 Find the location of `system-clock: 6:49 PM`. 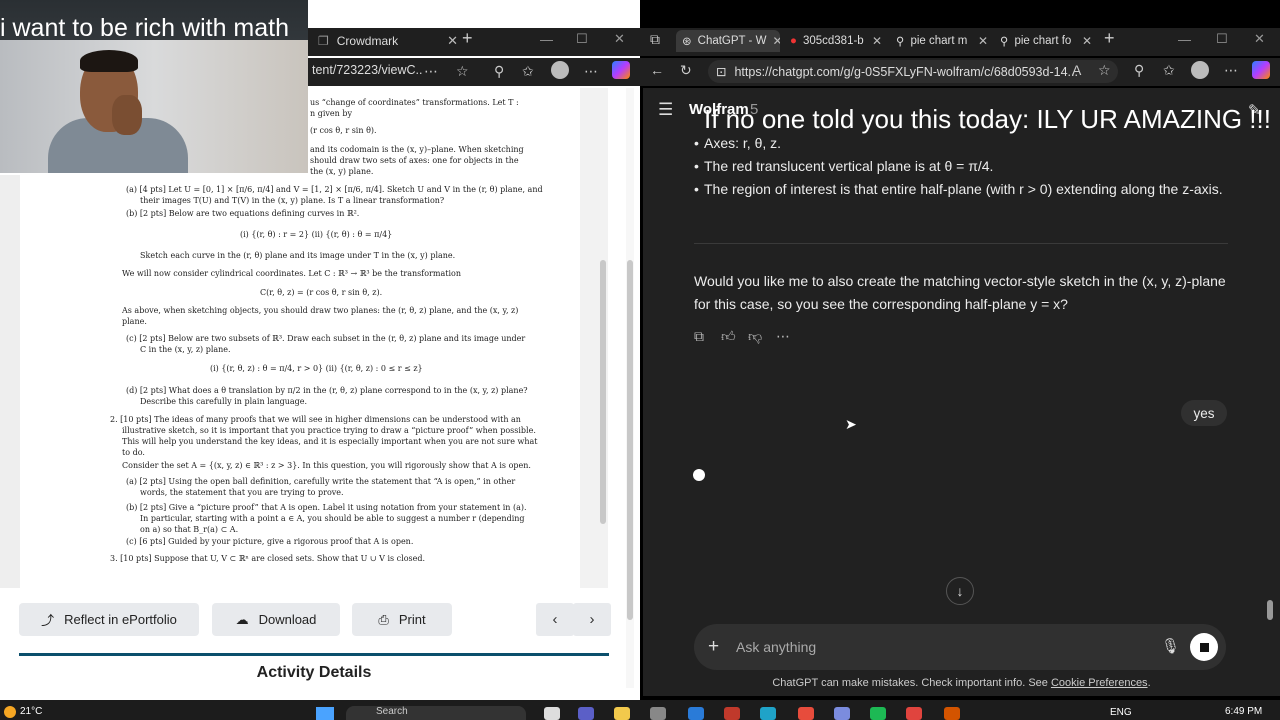

system-clock: 6:49 PM is located at coordinates (1243, 711).